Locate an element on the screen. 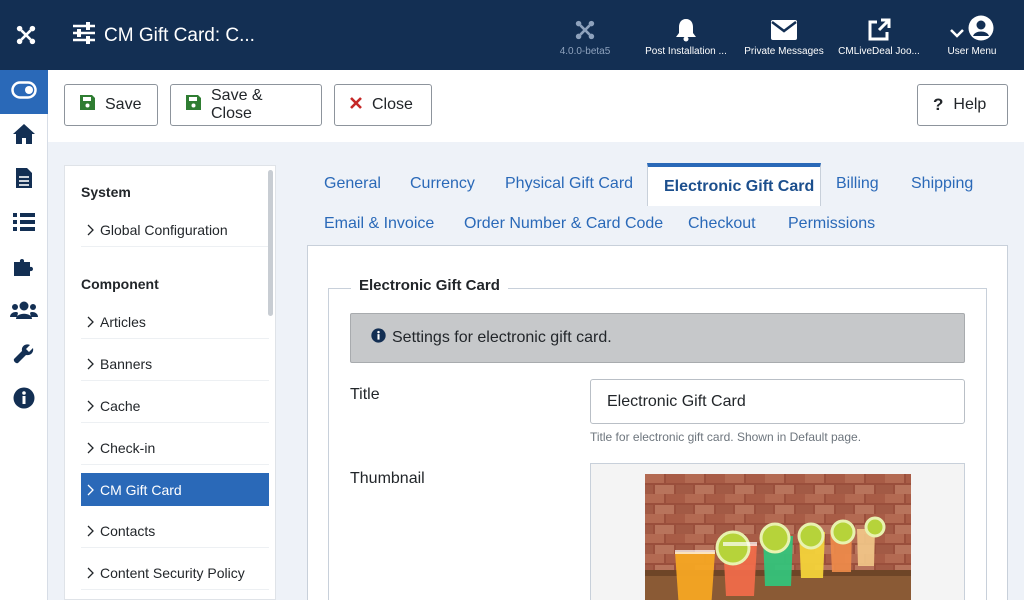  toggle-menu-icon is located at coordinates (24, 92).